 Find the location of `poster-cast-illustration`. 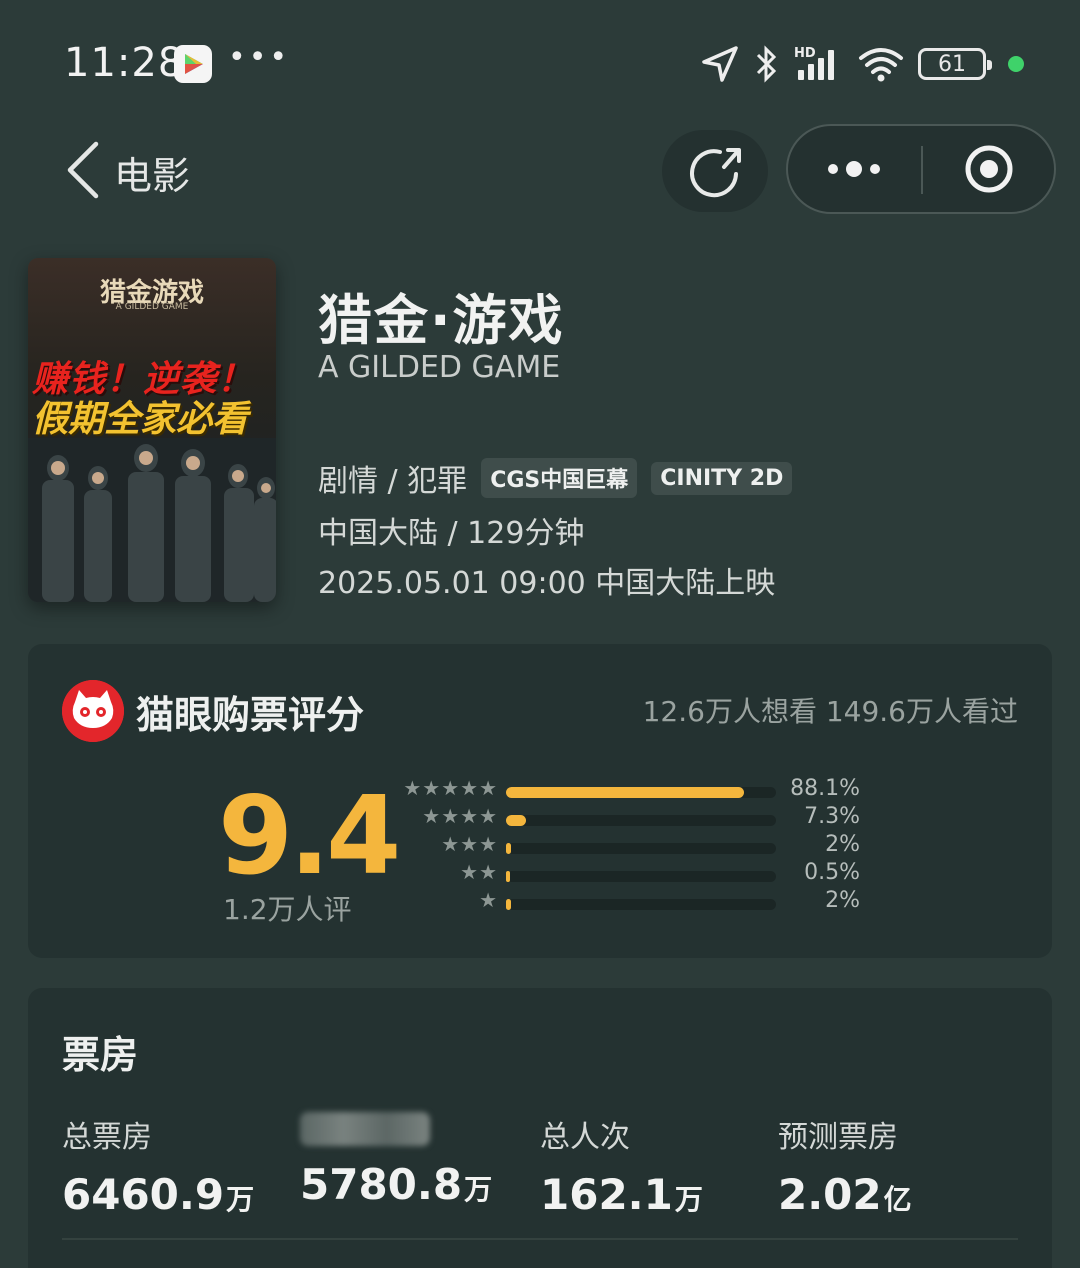

poster-cast-illustration is located at coordinates (152, 520).